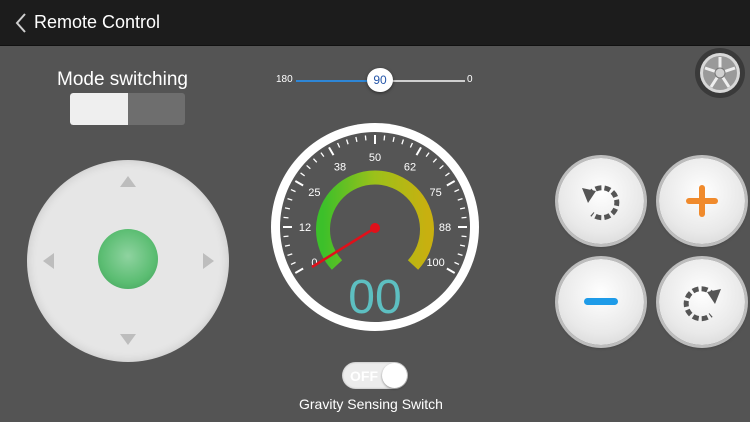 This screenshot has width=750, height=422. Describe the element at coordinates (128, 339) in the screenshot. I see `arrow-down-icon` at that location.